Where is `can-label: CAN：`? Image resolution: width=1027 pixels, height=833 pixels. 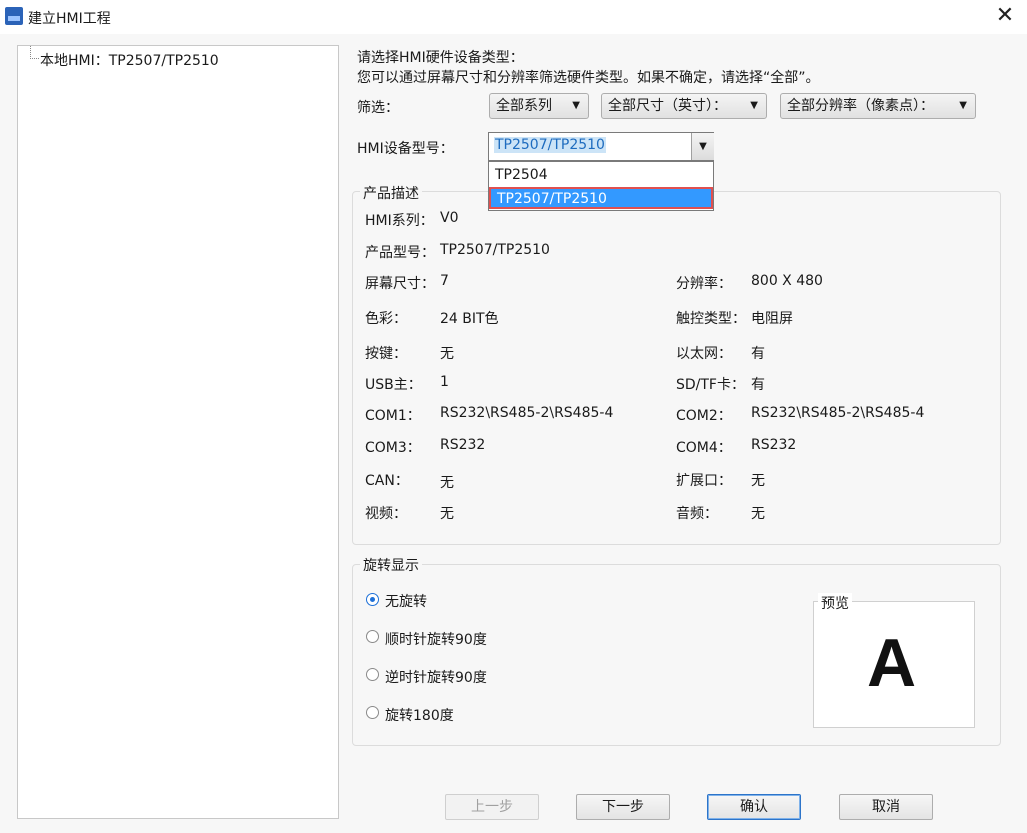
can-label: CAN： is located at coordinates (387, 481).